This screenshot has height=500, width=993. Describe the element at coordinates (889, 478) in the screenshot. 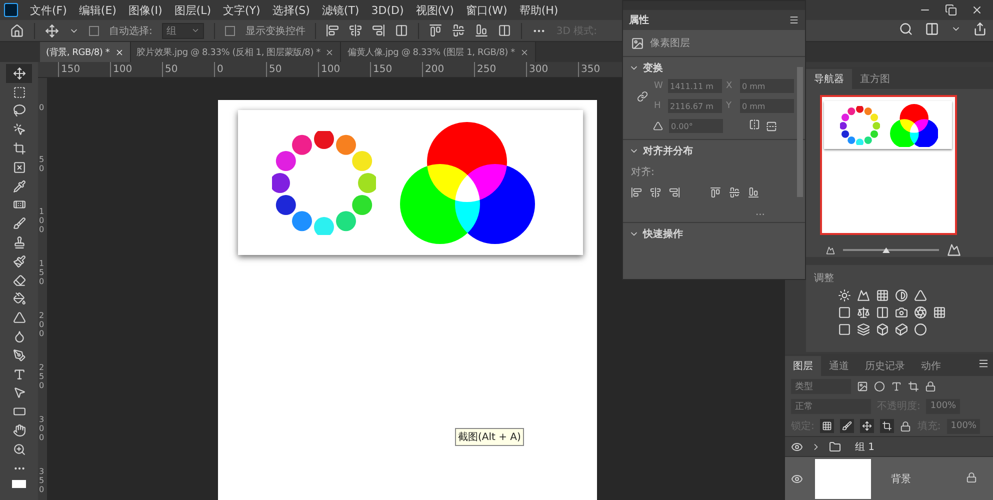

I see `layer-row: 背景` at that location.